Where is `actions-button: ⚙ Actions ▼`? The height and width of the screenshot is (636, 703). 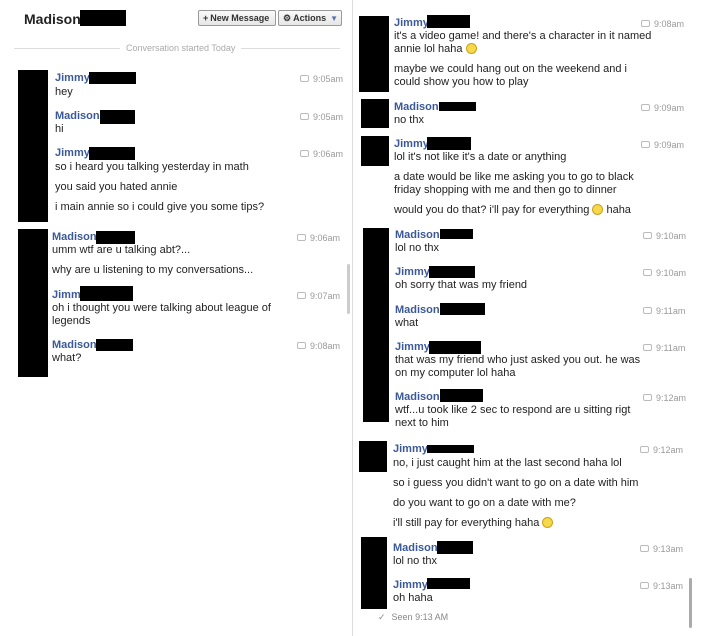
actions-button: ⚙ Actions ▼ is located at coordinates (310, 18).